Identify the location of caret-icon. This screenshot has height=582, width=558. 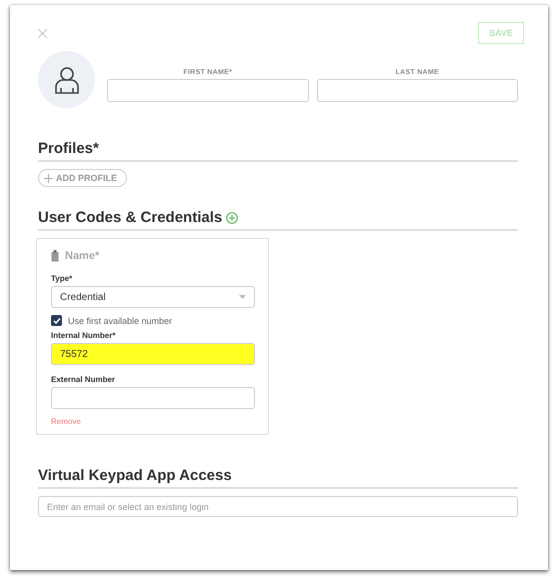
(242, 297).